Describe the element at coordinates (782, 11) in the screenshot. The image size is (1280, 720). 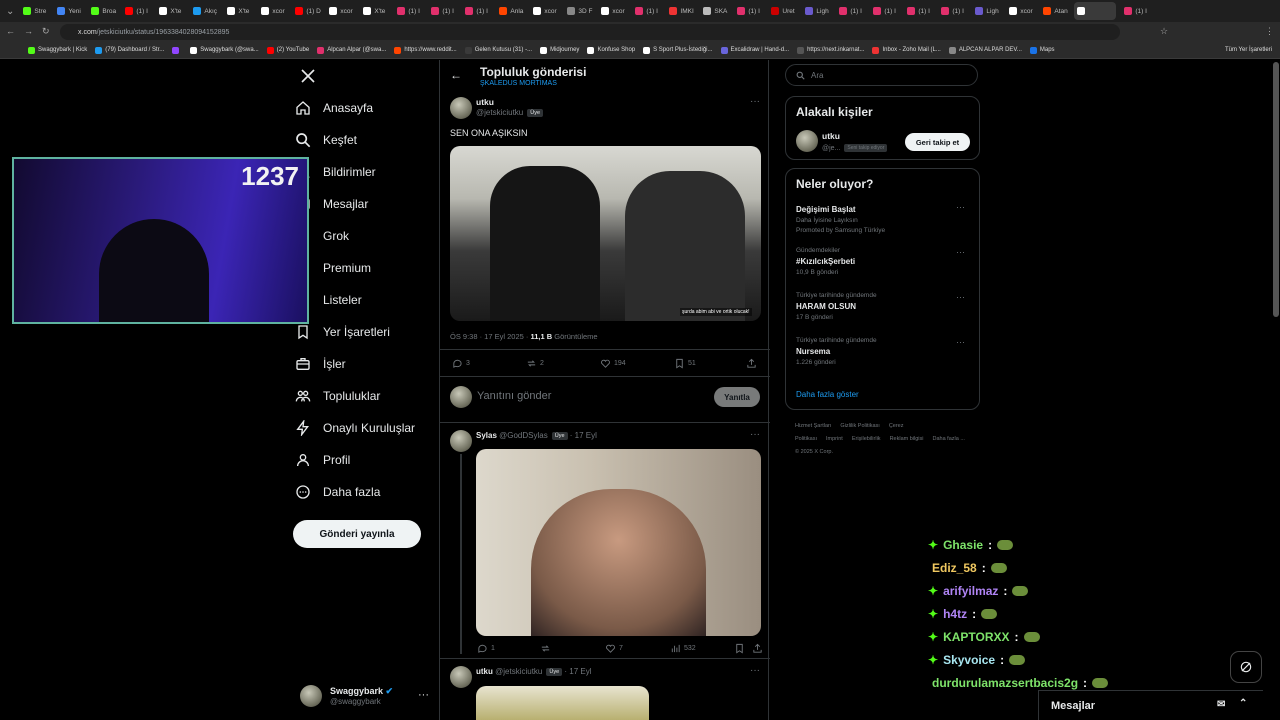
I see `browser-tab: Uret` at that location.